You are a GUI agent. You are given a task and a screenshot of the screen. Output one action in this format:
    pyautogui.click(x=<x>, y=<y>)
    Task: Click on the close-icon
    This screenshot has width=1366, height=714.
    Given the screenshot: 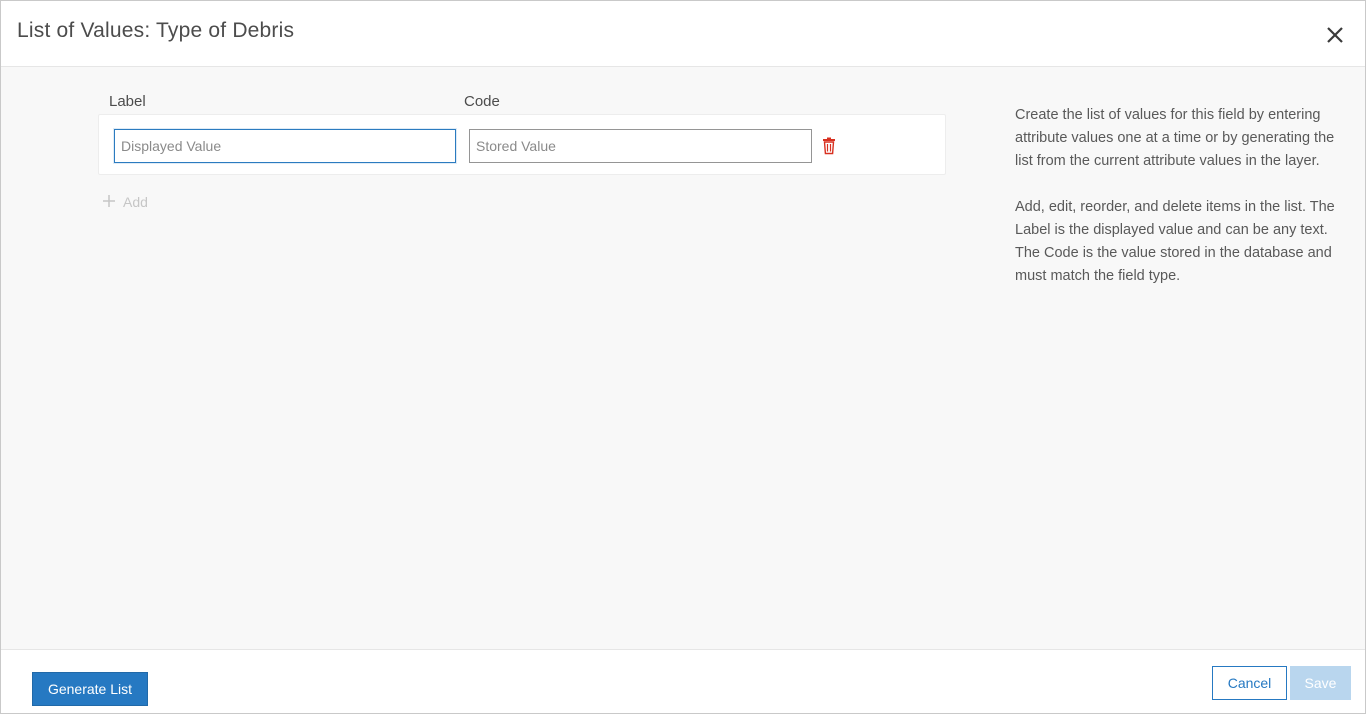 What is the action you would take?
    pyautogui.click(x=1335, y=35)
    